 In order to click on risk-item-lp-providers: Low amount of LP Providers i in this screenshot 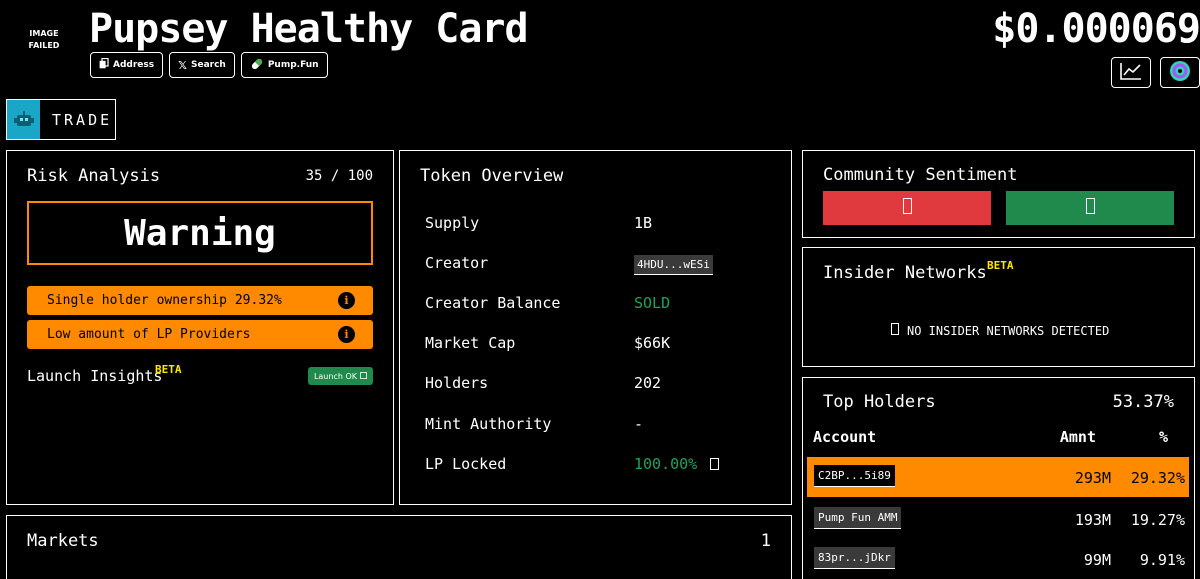, I will do `click(200, 334)`.